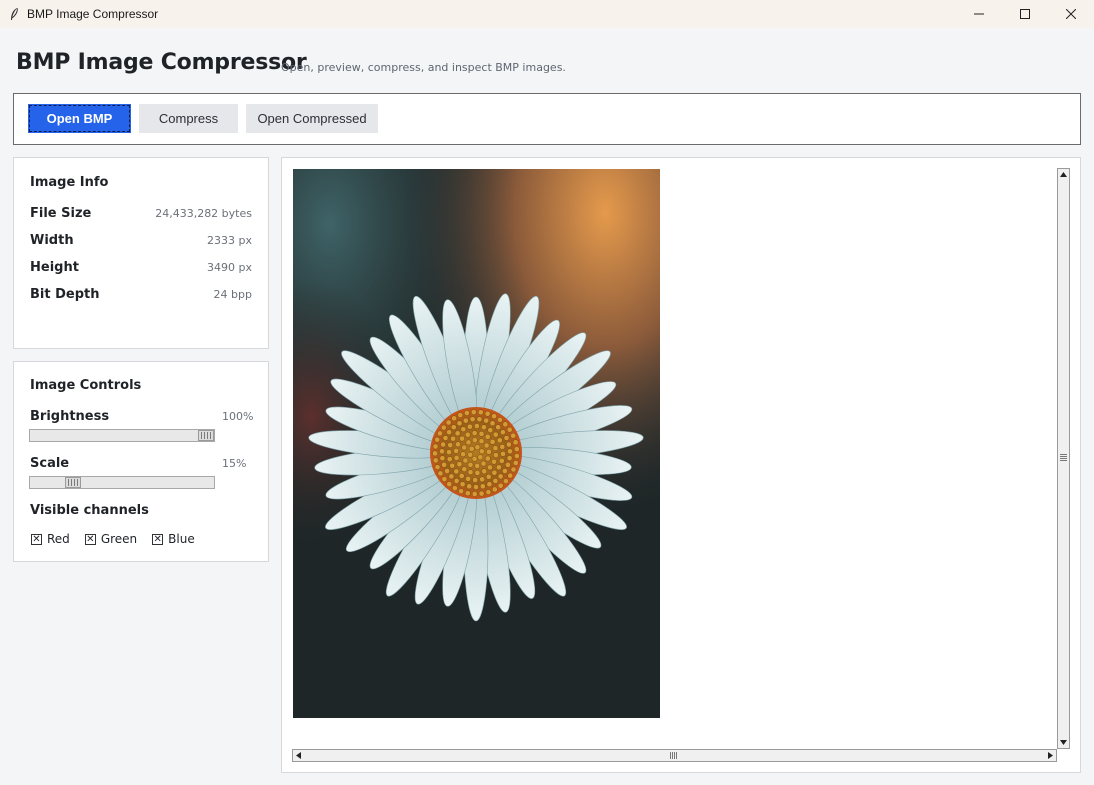 This screenshot has height=785, width=1094. What do you see at coordinates (206, 435) in the screenshot?
I see `brightness-slider-handle` at bounding box center [206, 435].